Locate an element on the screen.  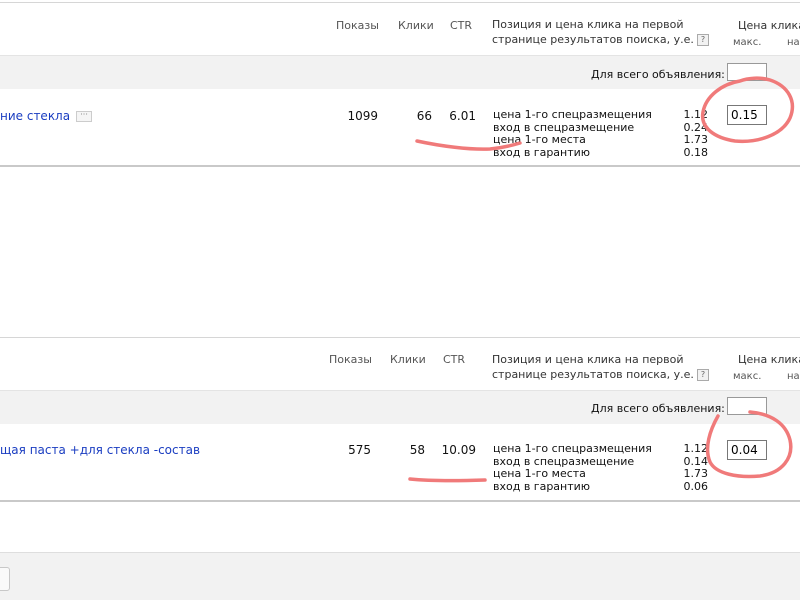
phrase-link: щая паста +для стекла -состав is located at coordinates (100, 450).